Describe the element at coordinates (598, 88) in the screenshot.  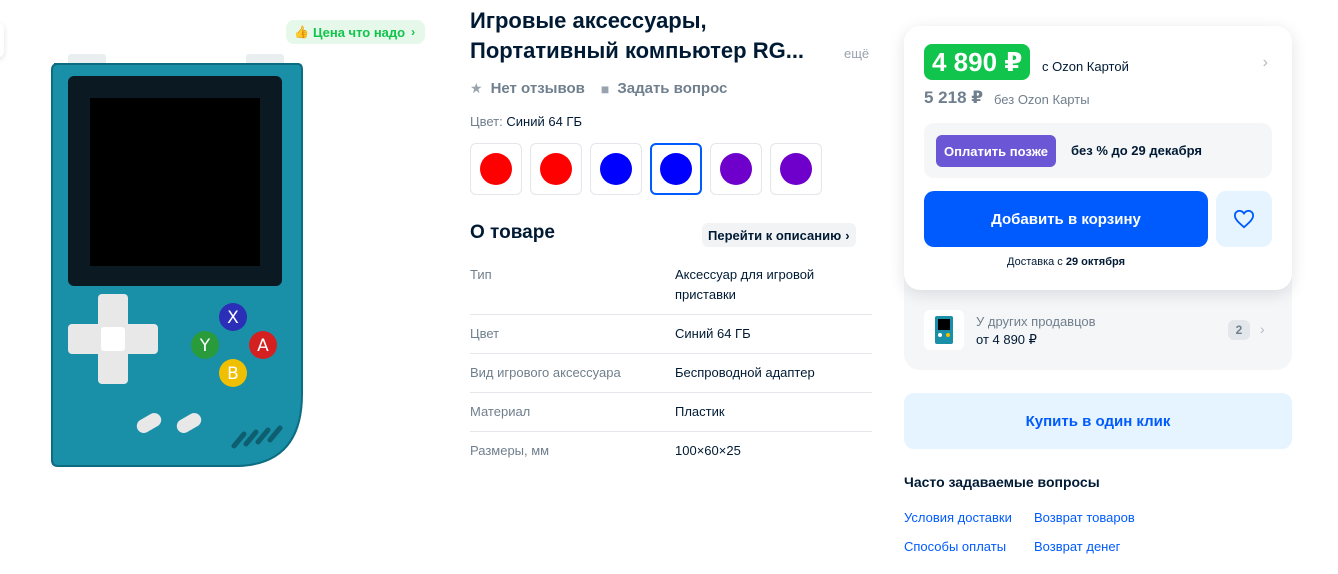
I see `product-meta: ★ Нет отзывов ■ Задать вопрос` at that location.